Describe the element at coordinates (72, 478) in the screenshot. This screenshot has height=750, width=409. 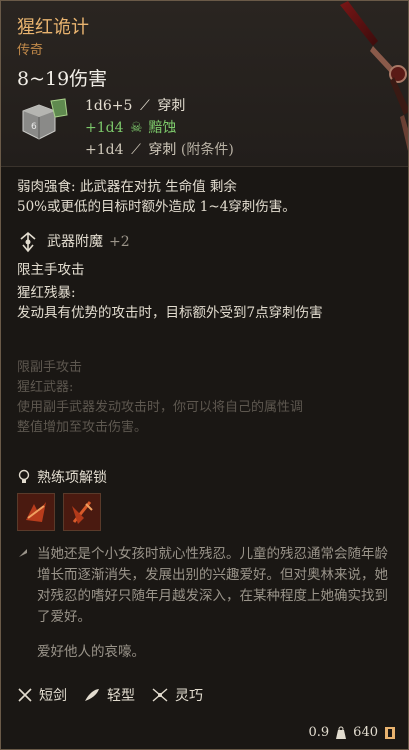
I see `proficiency-label: 熟练项解锁` at that location.